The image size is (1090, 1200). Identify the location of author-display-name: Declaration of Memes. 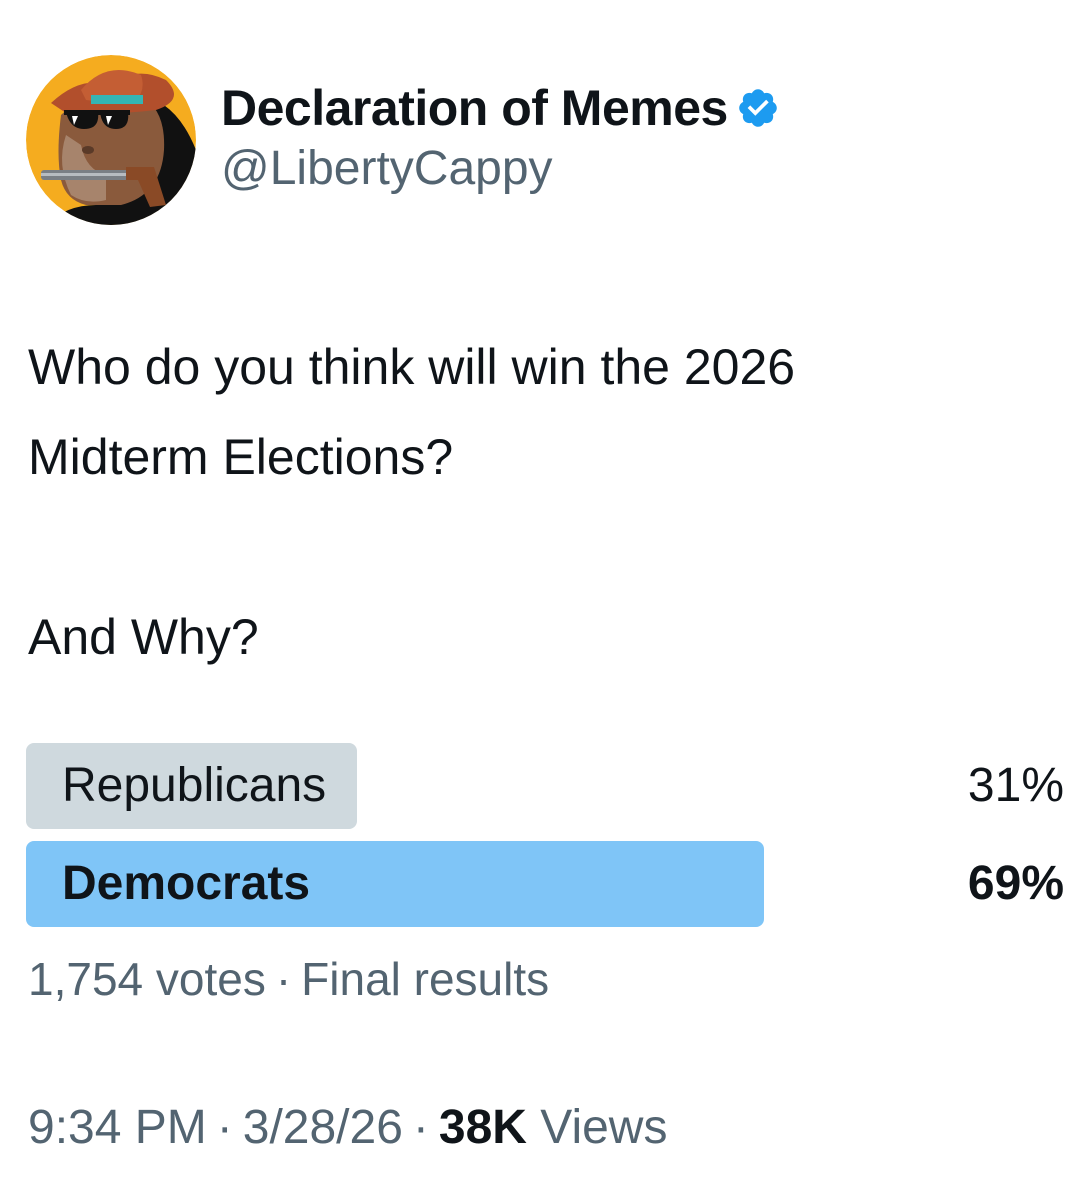
(474, 108).